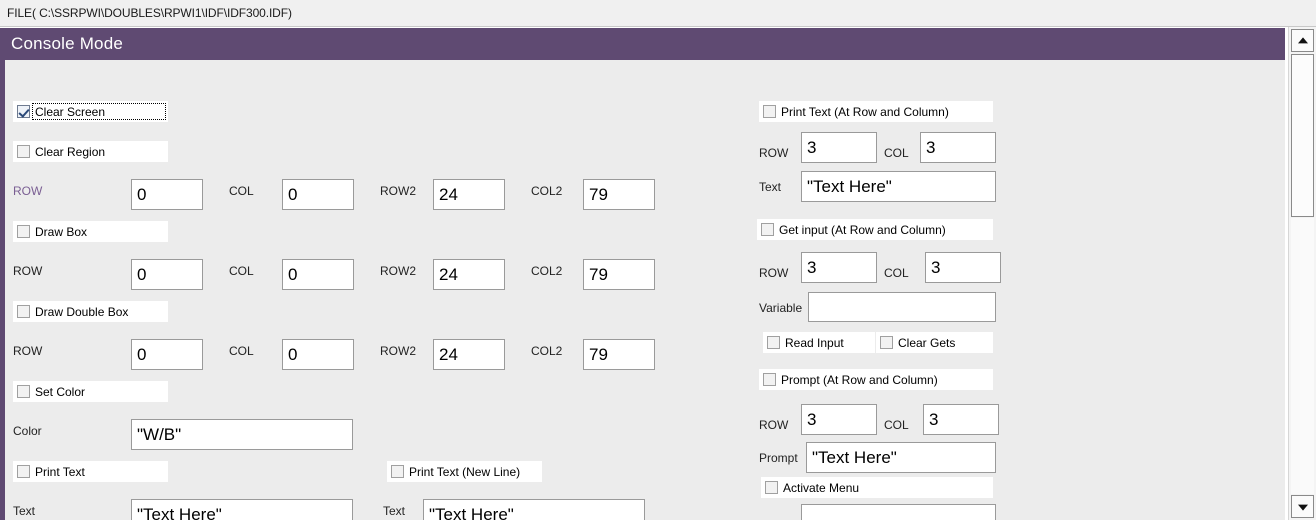 Image resolution: width=1316 pixels, height=520 pixels. What do you see at coordinates (619, 274) in the screenshot?
I see `input-draw-box-col2: 79` at bounding box center [619, 274].